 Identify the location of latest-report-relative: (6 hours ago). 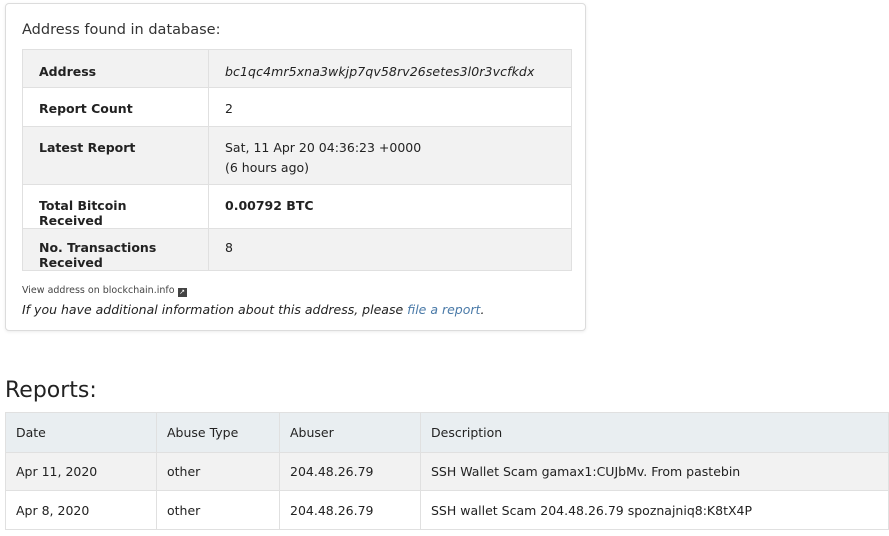
(267, 167).